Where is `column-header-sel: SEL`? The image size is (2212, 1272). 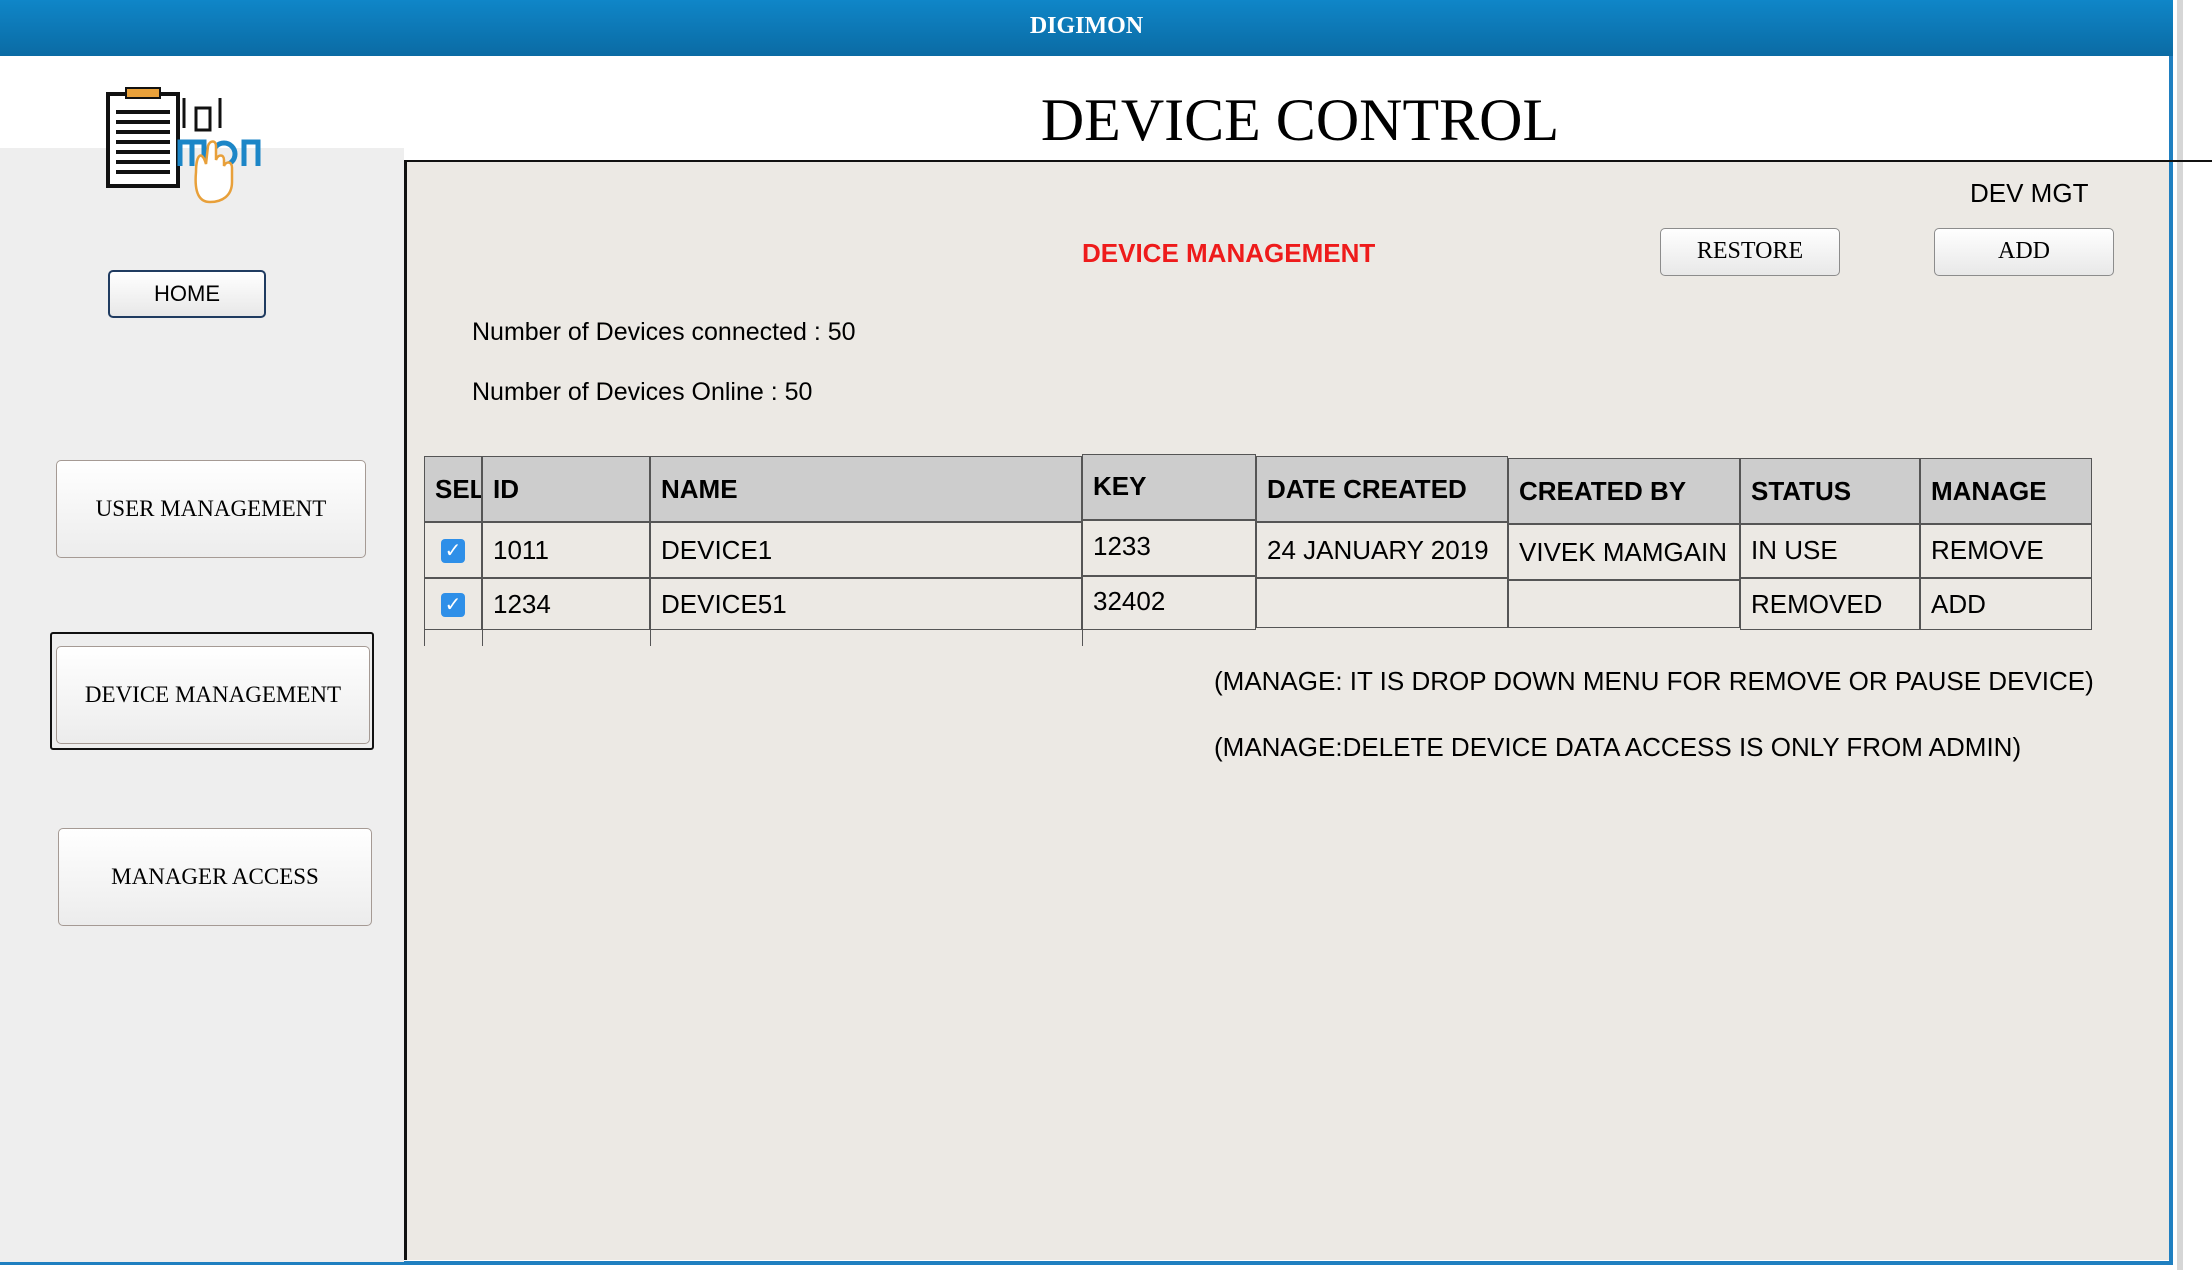
column-header-sel: SEL is located at coordinates (453, 489).